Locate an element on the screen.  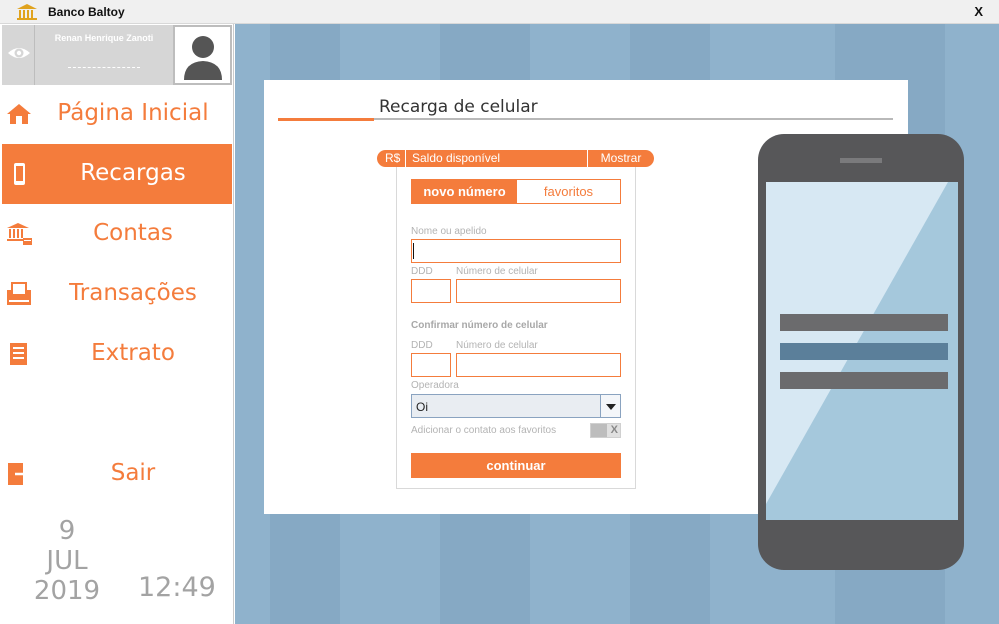
balance-currency: R$ is located at coordinates (393, 158).